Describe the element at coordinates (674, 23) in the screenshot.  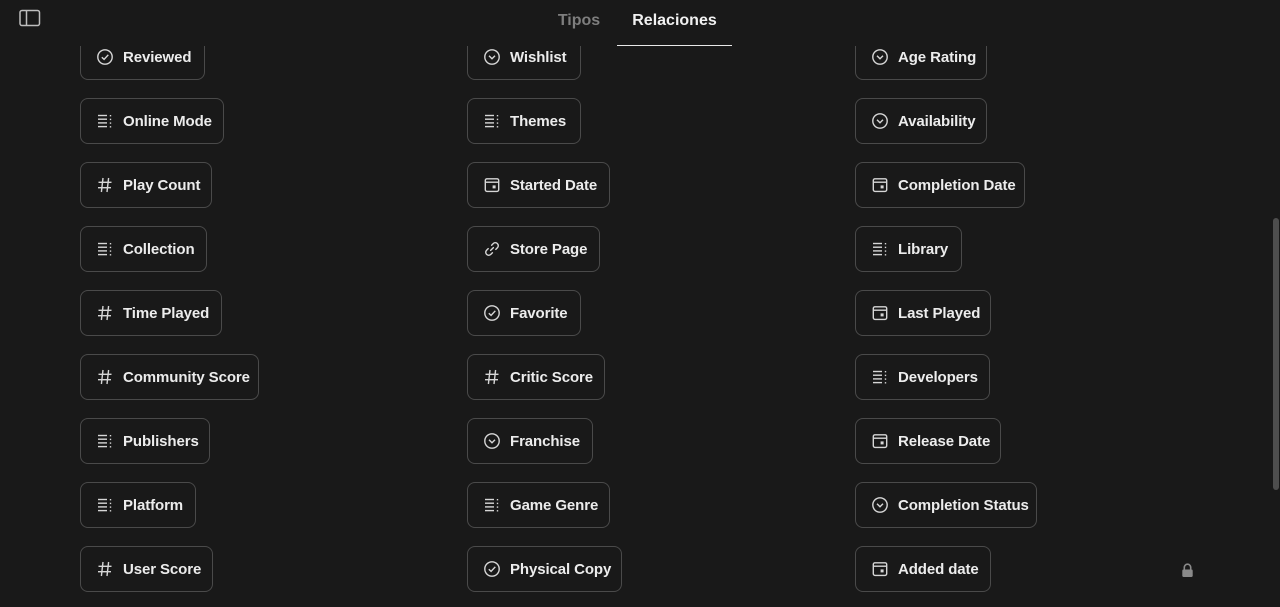
I see `tab-relaciones: Relaciones` at that location.